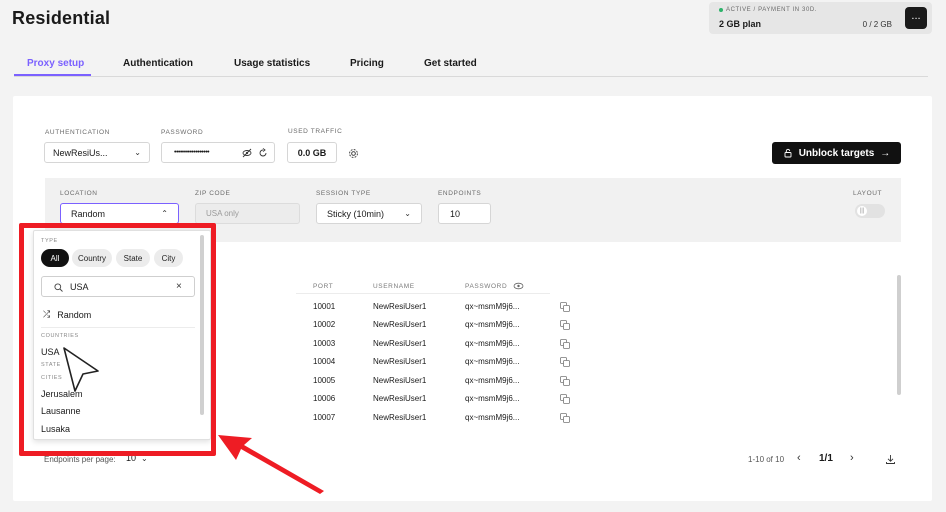  Describe the element at coordinates (799, 458) in the screenshot. I see `previous-page-button: ‹` at that location.